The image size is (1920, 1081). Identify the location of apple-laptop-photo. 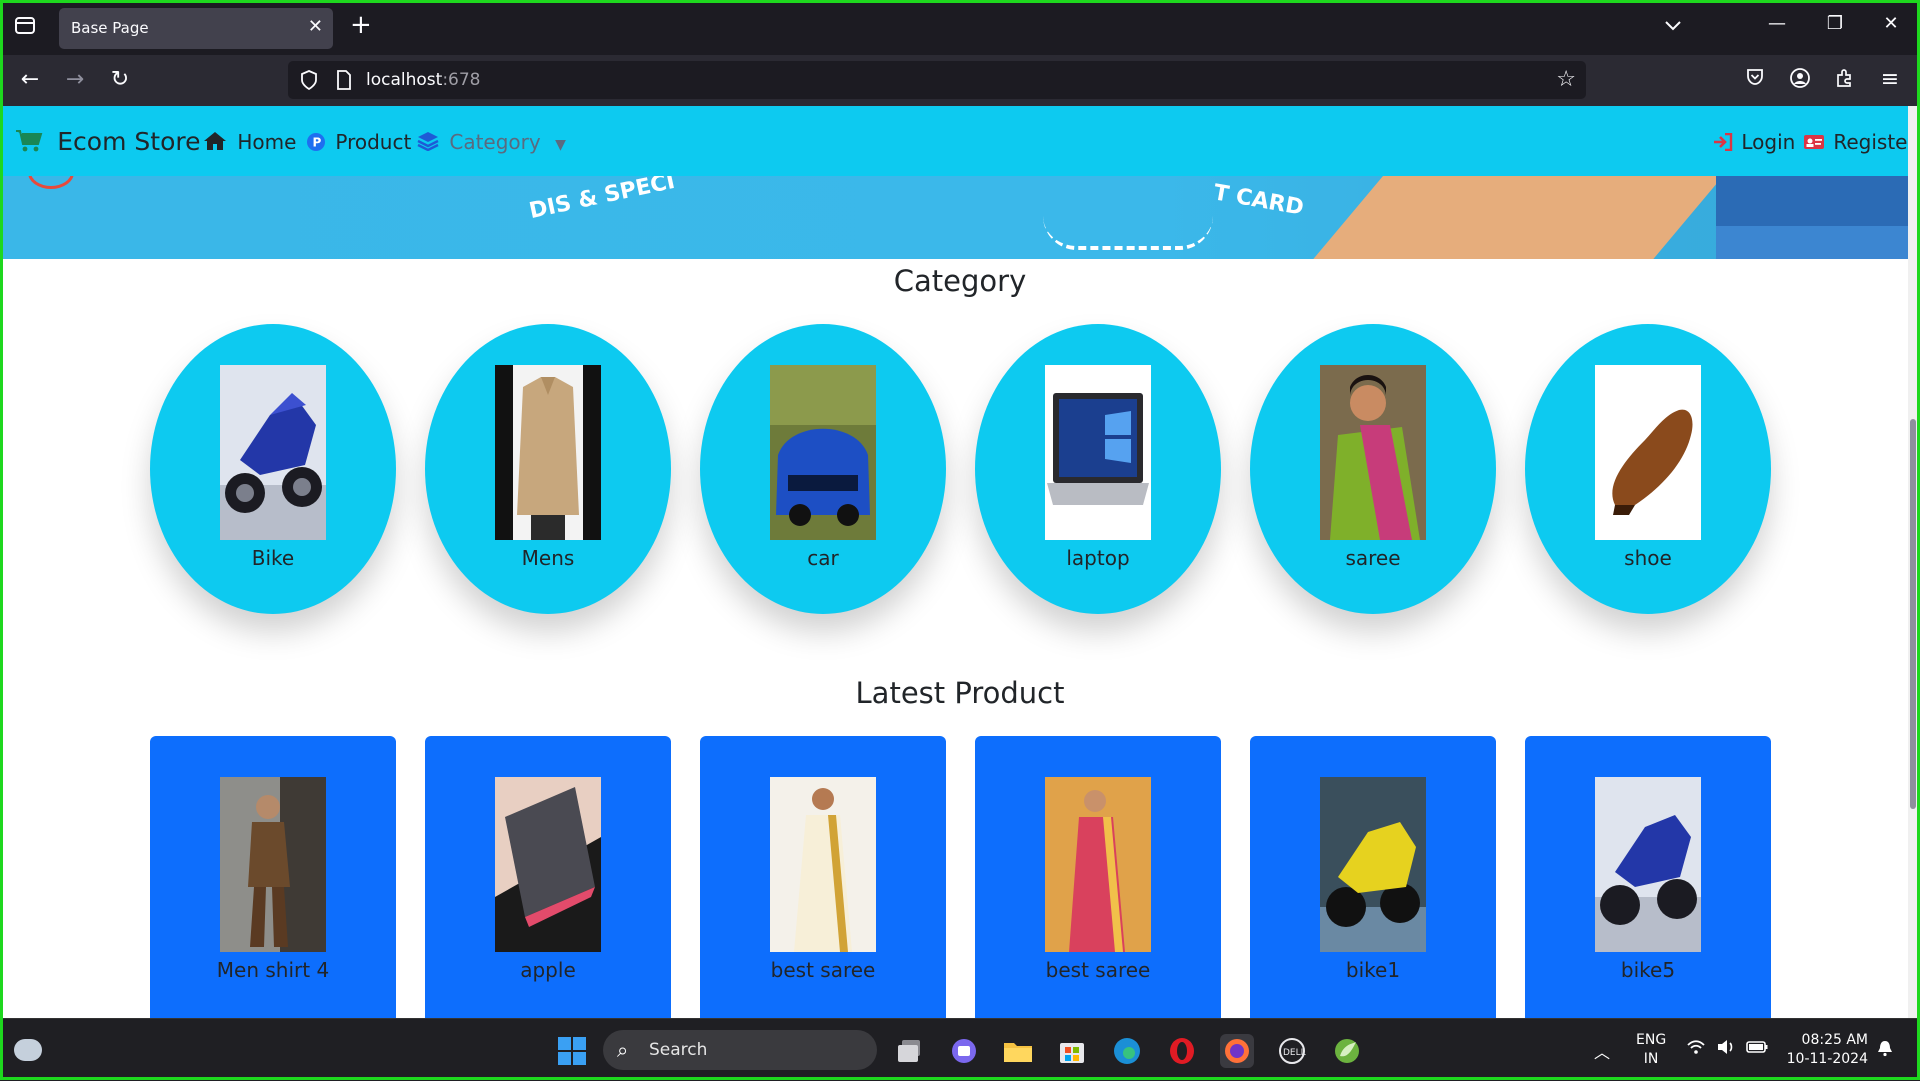
(548, 864).